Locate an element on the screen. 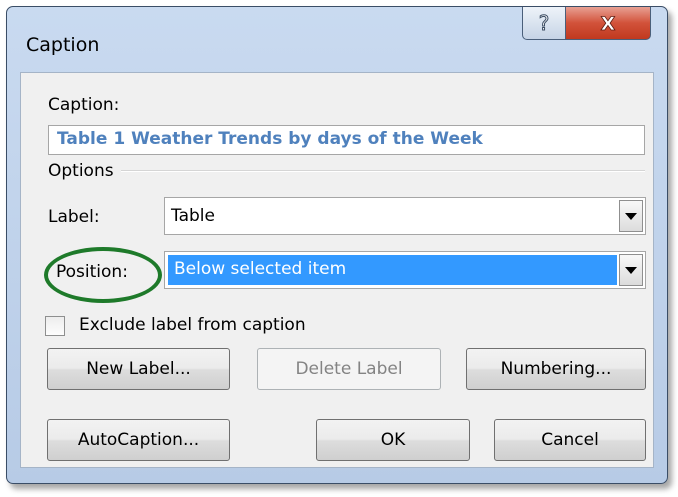 Image resolution: width=678 pixels, height=497 pixels. dialog-title: Caption is located at coordinates (63, 45).